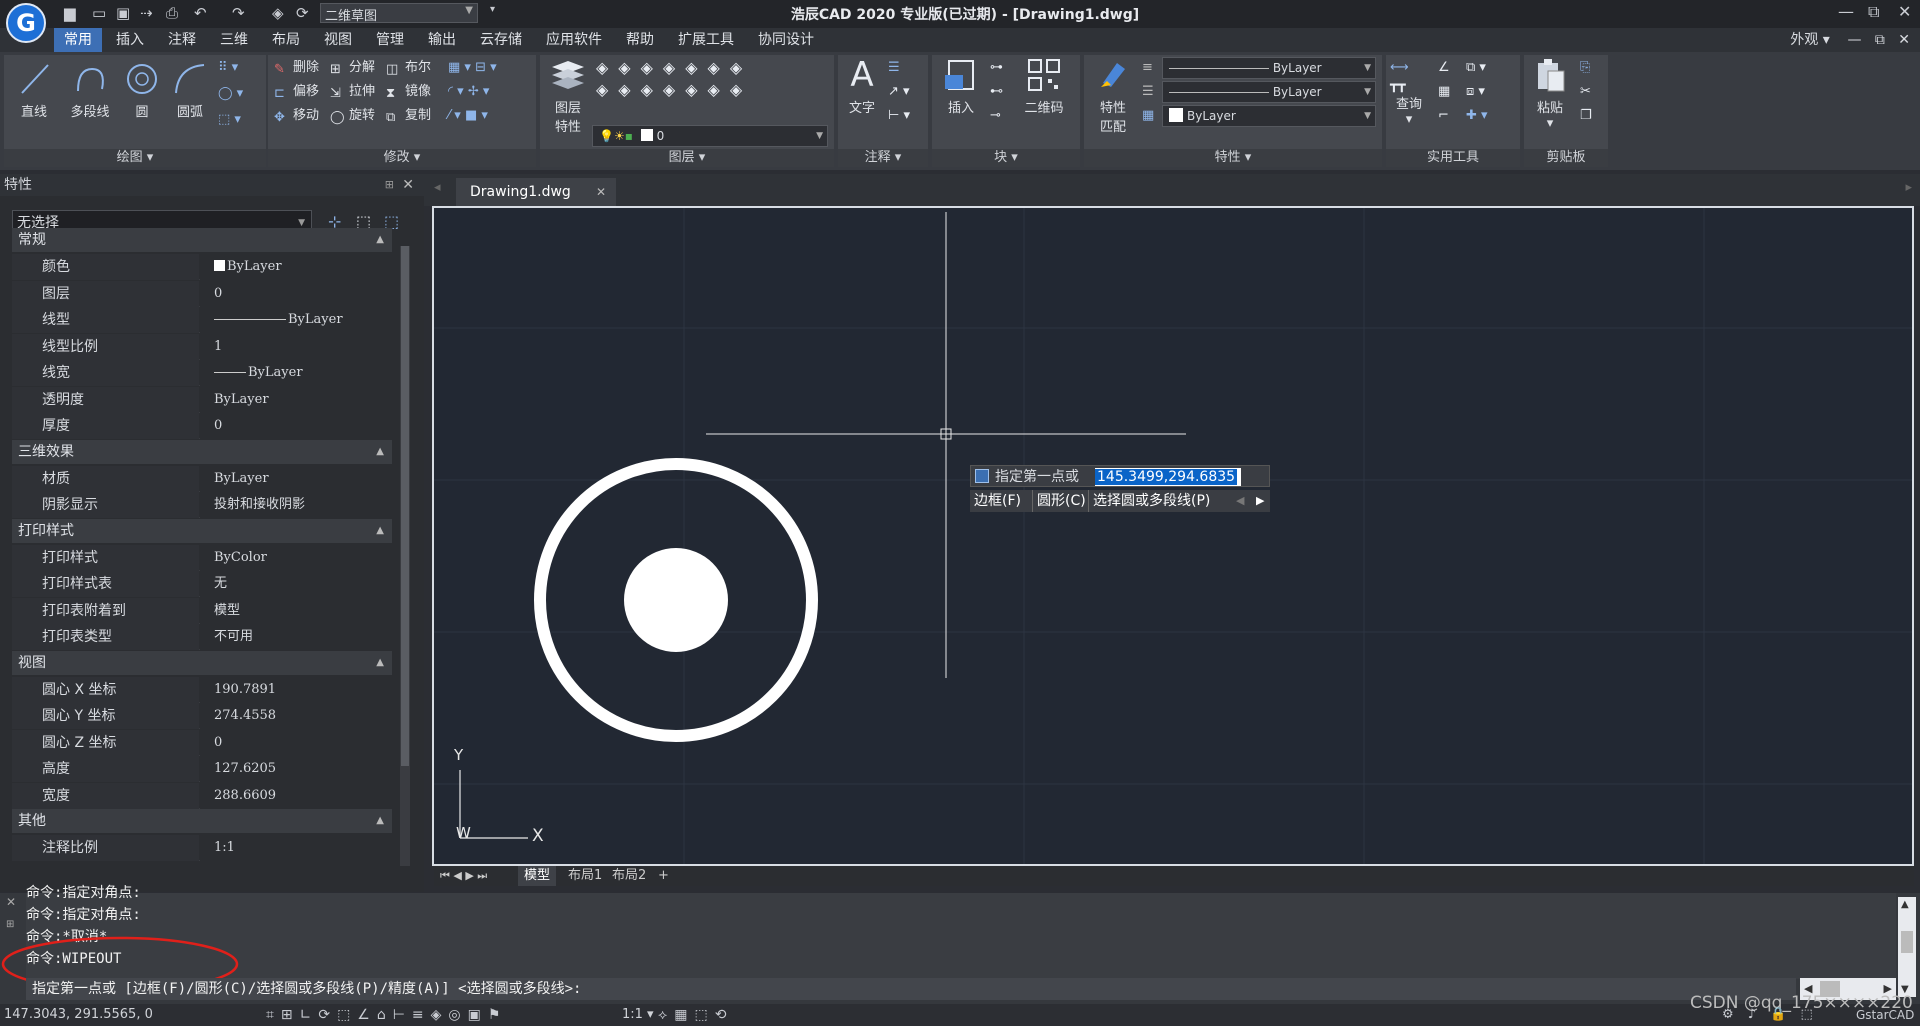 Image resolution: width=1920 pixels, height=1026 pixels. I want to click on property-row: 线型比例 1, so click(202, 346).